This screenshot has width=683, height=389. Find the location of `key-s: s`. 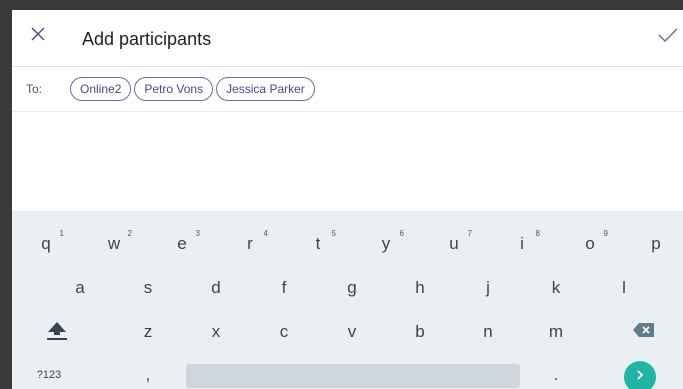

key-s: s is located at coordinates (148, 288).